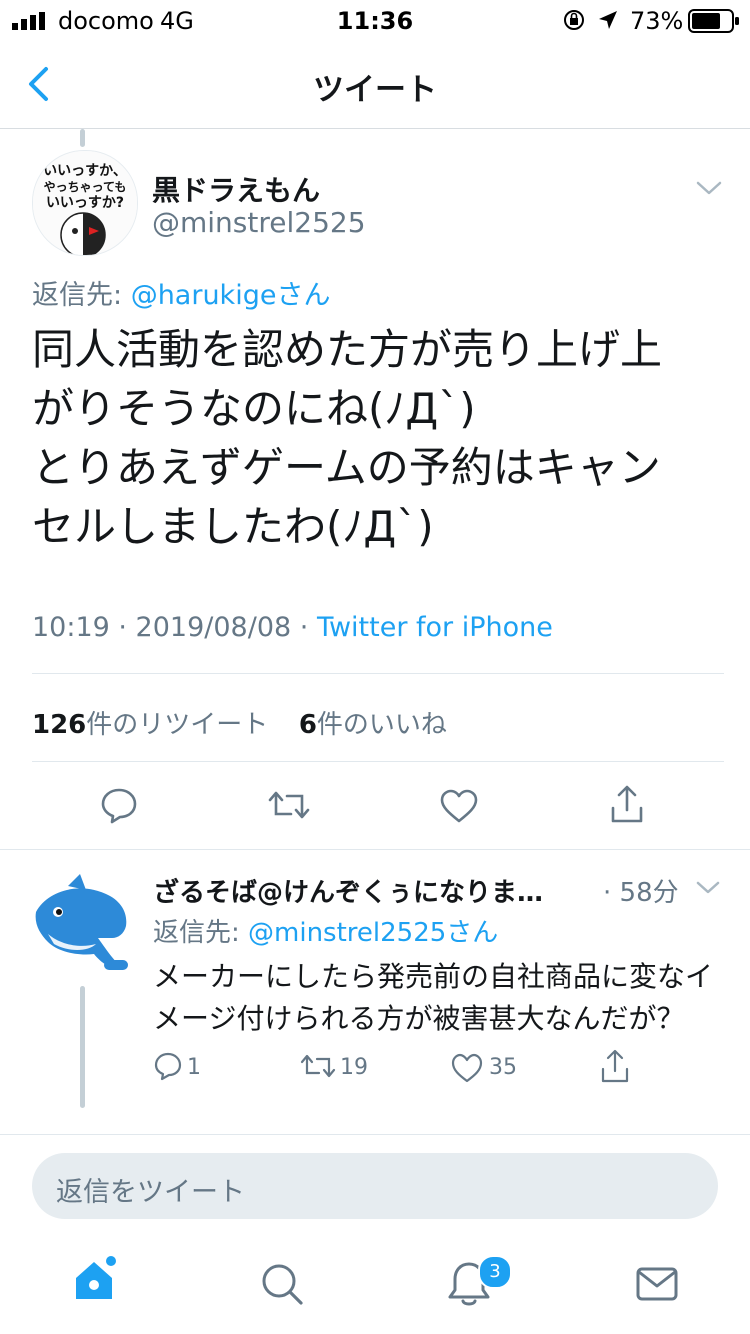  What do you see at coordinates (381, 725) in the screenshot?
I see `like-label: 件のいいね` at bounding box center [381, 725].